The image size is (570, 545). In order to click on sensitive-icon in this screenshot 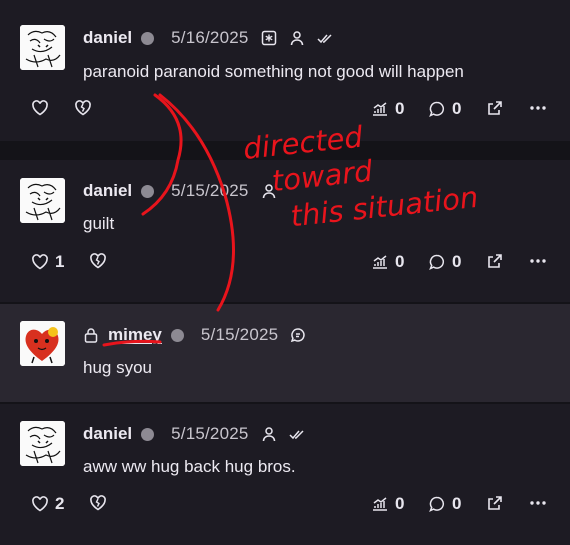, I will do `click(269, 38)`.